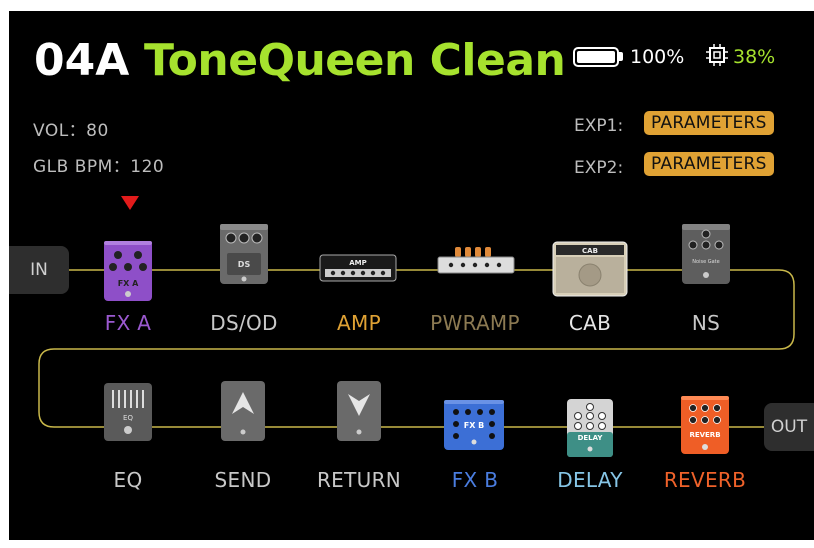 The height and width of the screenshot is (548, 814). Describe the element at coordinates (475, 323) in the screenshot. I see `block-label-pwramp: PWRAMP` at that location.